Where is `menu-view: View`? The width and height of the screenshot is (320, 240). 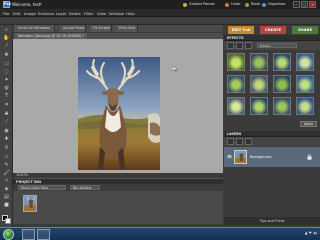 menu-view: View is located at coordinates (101, 13).